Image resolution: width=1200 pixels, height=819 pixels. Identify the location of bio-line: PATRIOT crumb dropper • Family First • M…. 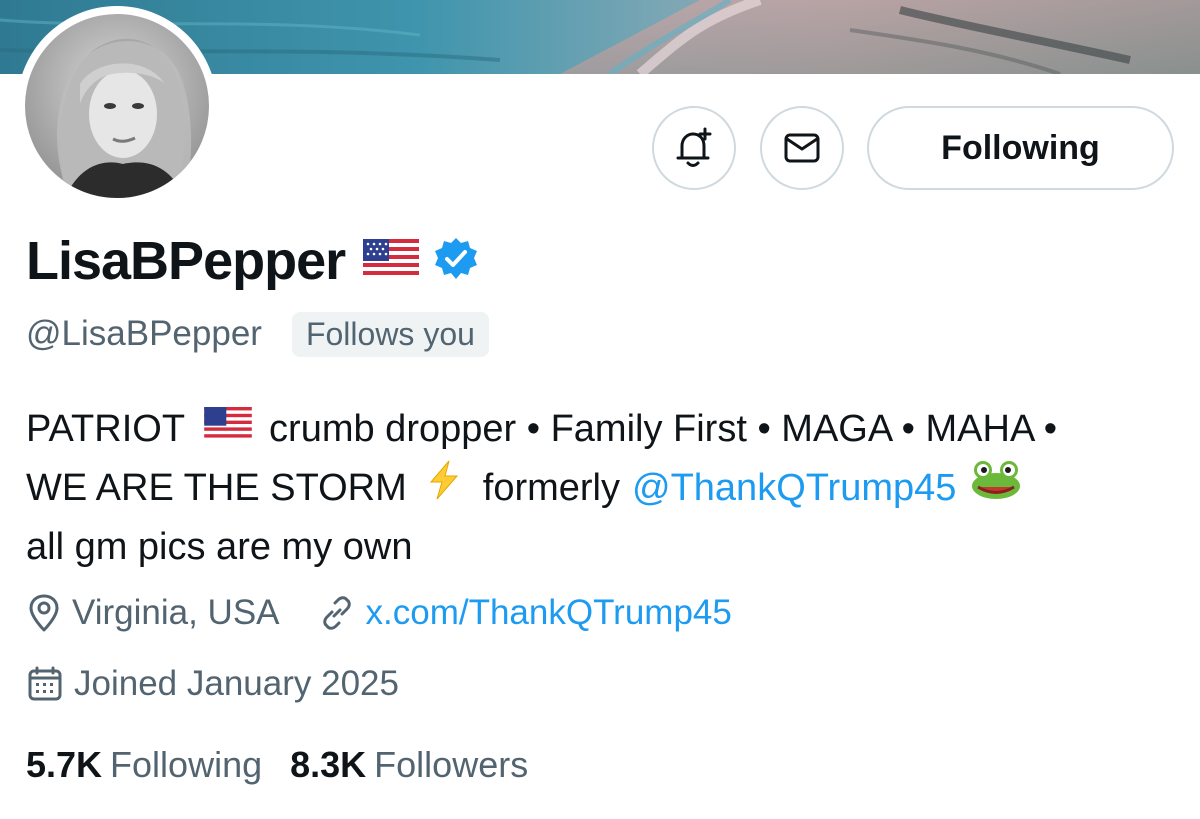
(606, 429).